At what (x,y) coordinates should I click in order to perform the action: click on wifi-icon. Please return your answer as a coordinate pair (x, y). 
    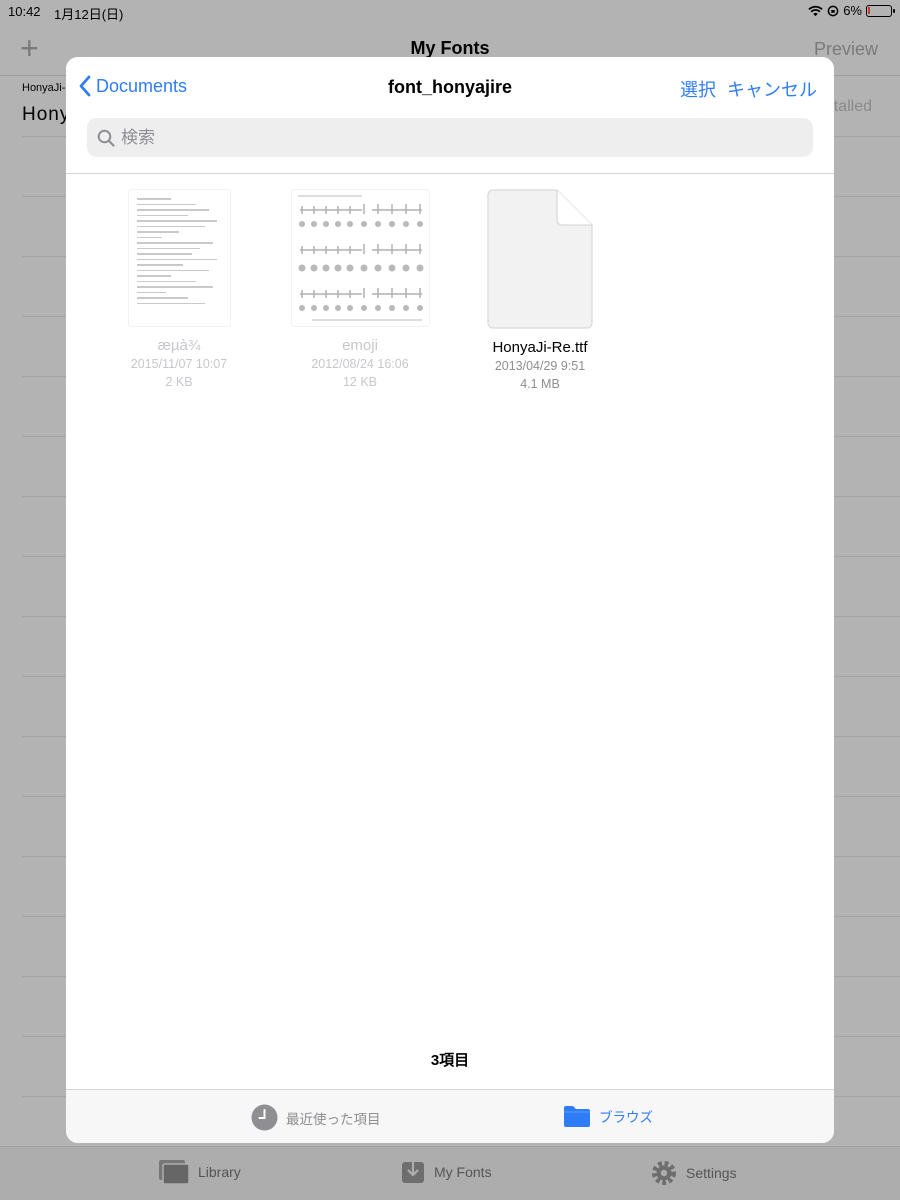
    Looking at the image, I should click on (815, 10).